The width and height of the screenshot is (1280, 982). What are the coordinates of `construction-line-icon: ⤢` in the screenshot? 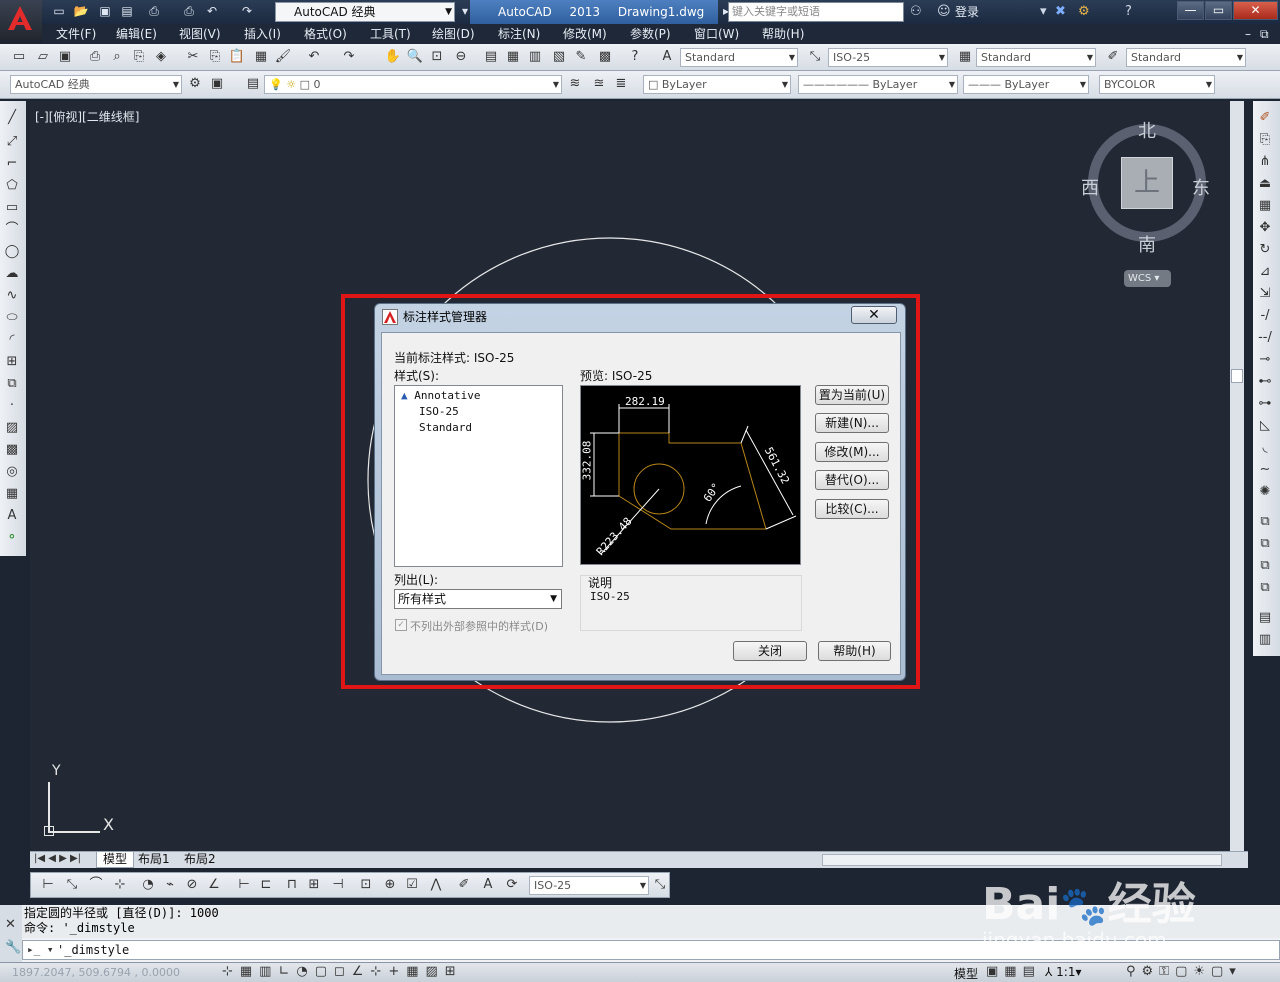 It's located at (12, 142).